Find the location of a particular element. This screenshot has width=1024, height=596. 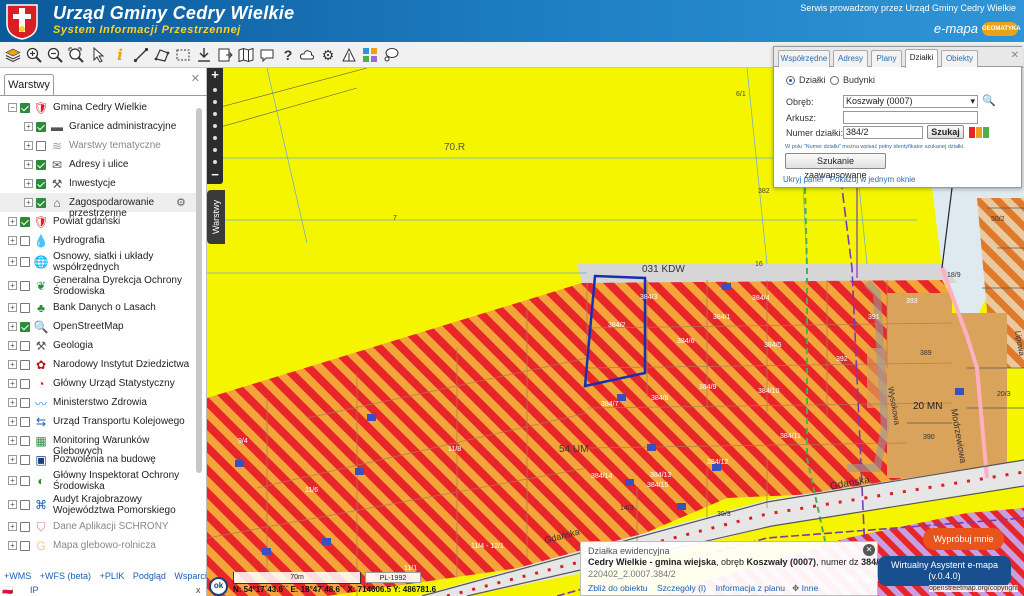

tab-plany: Plany is located at coordinates (886, 58).